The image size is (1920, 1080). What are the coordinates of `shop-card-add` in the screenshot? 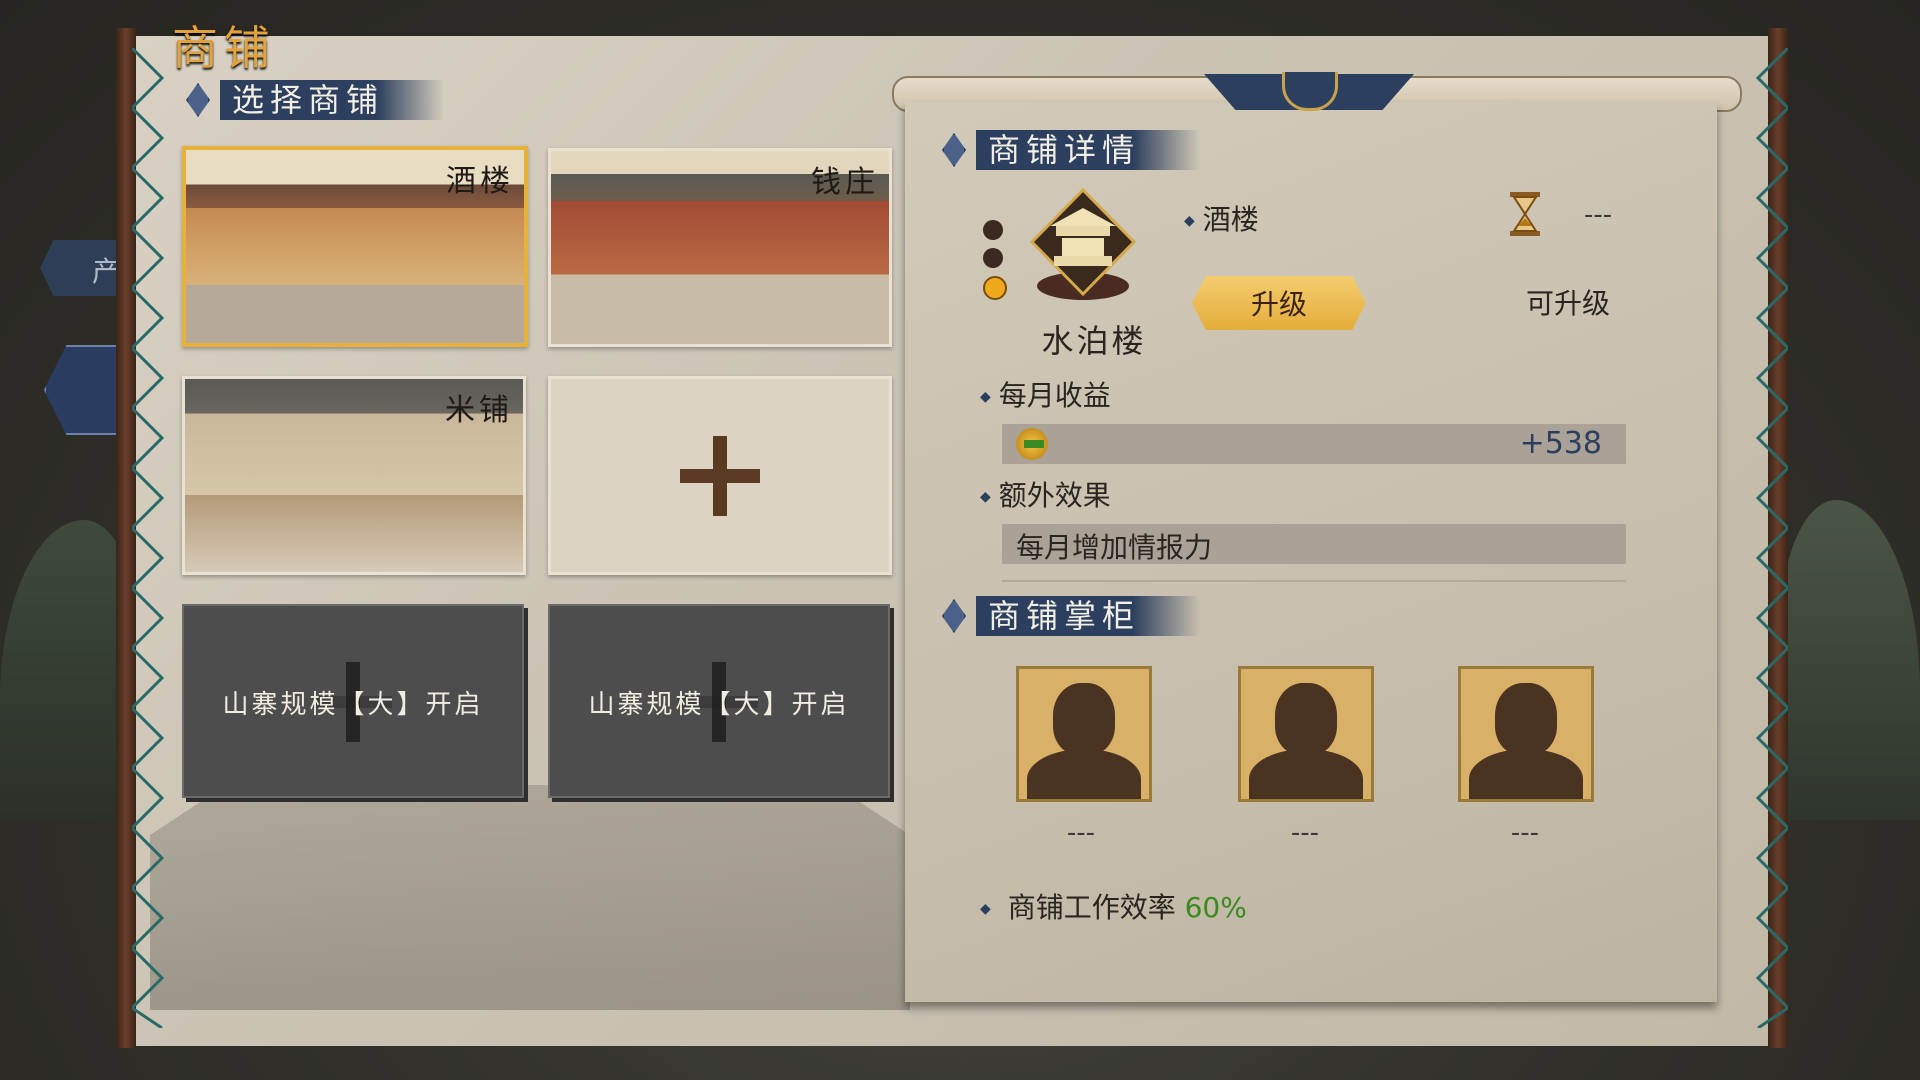 It's located at (720, 475).